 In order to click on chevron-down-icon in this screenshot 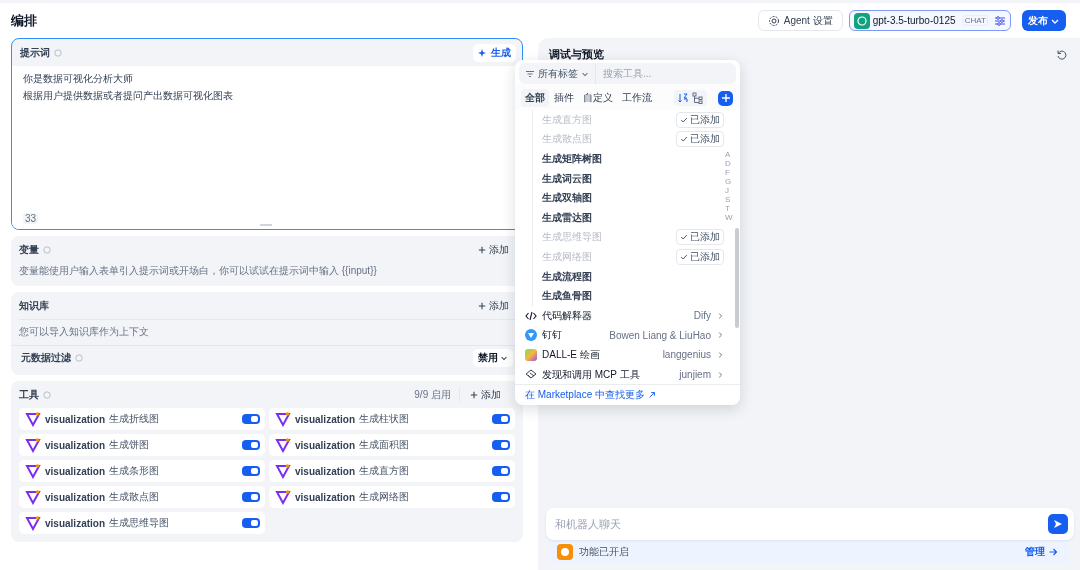, I will do `click(504, 358)`.